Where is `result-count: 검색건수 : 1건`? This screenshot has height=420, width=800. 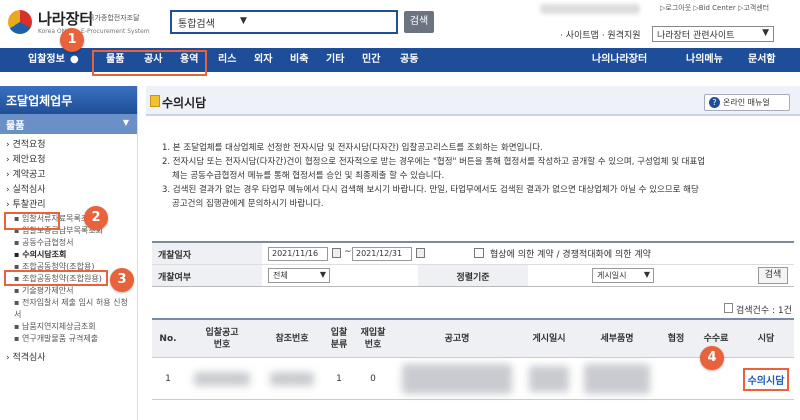 result-count: 검색건수 : 1건 is located at coordinates (758, 309).